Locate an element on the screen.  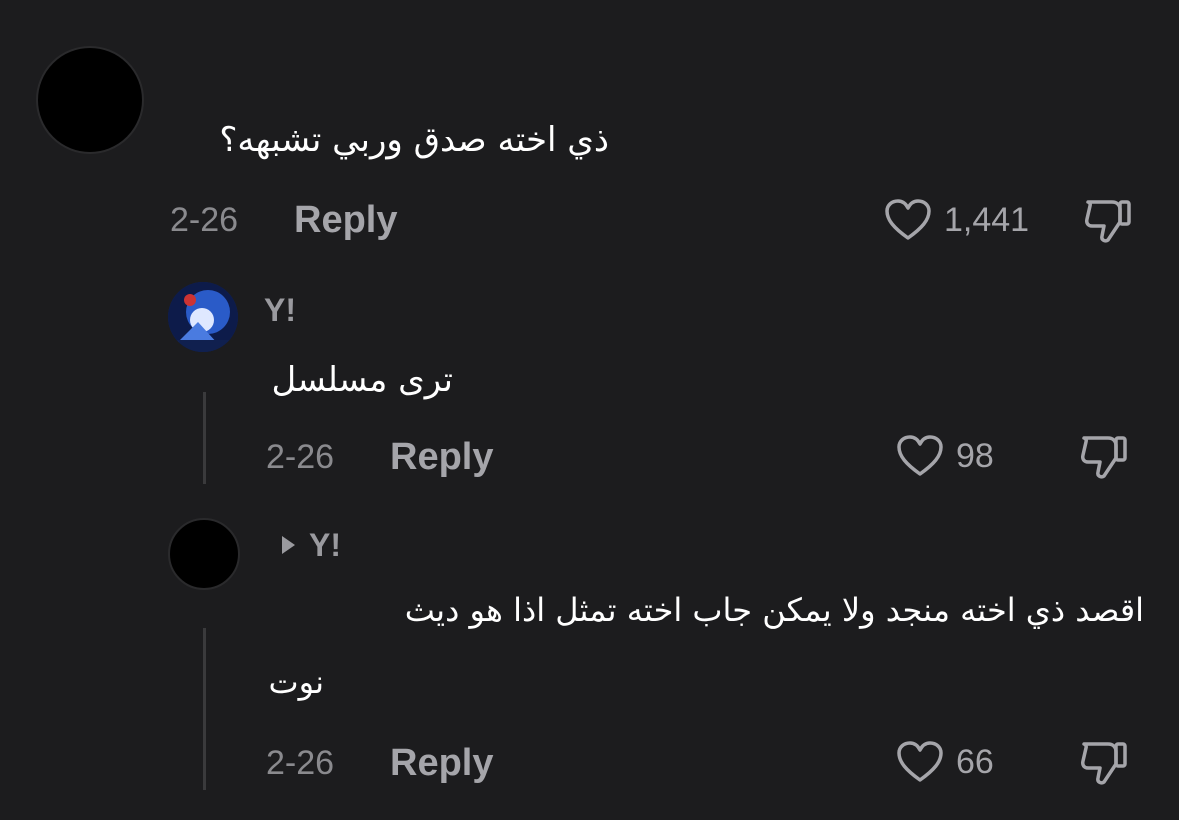
reply-to-username: Y! is located at coordinates (325, 545).